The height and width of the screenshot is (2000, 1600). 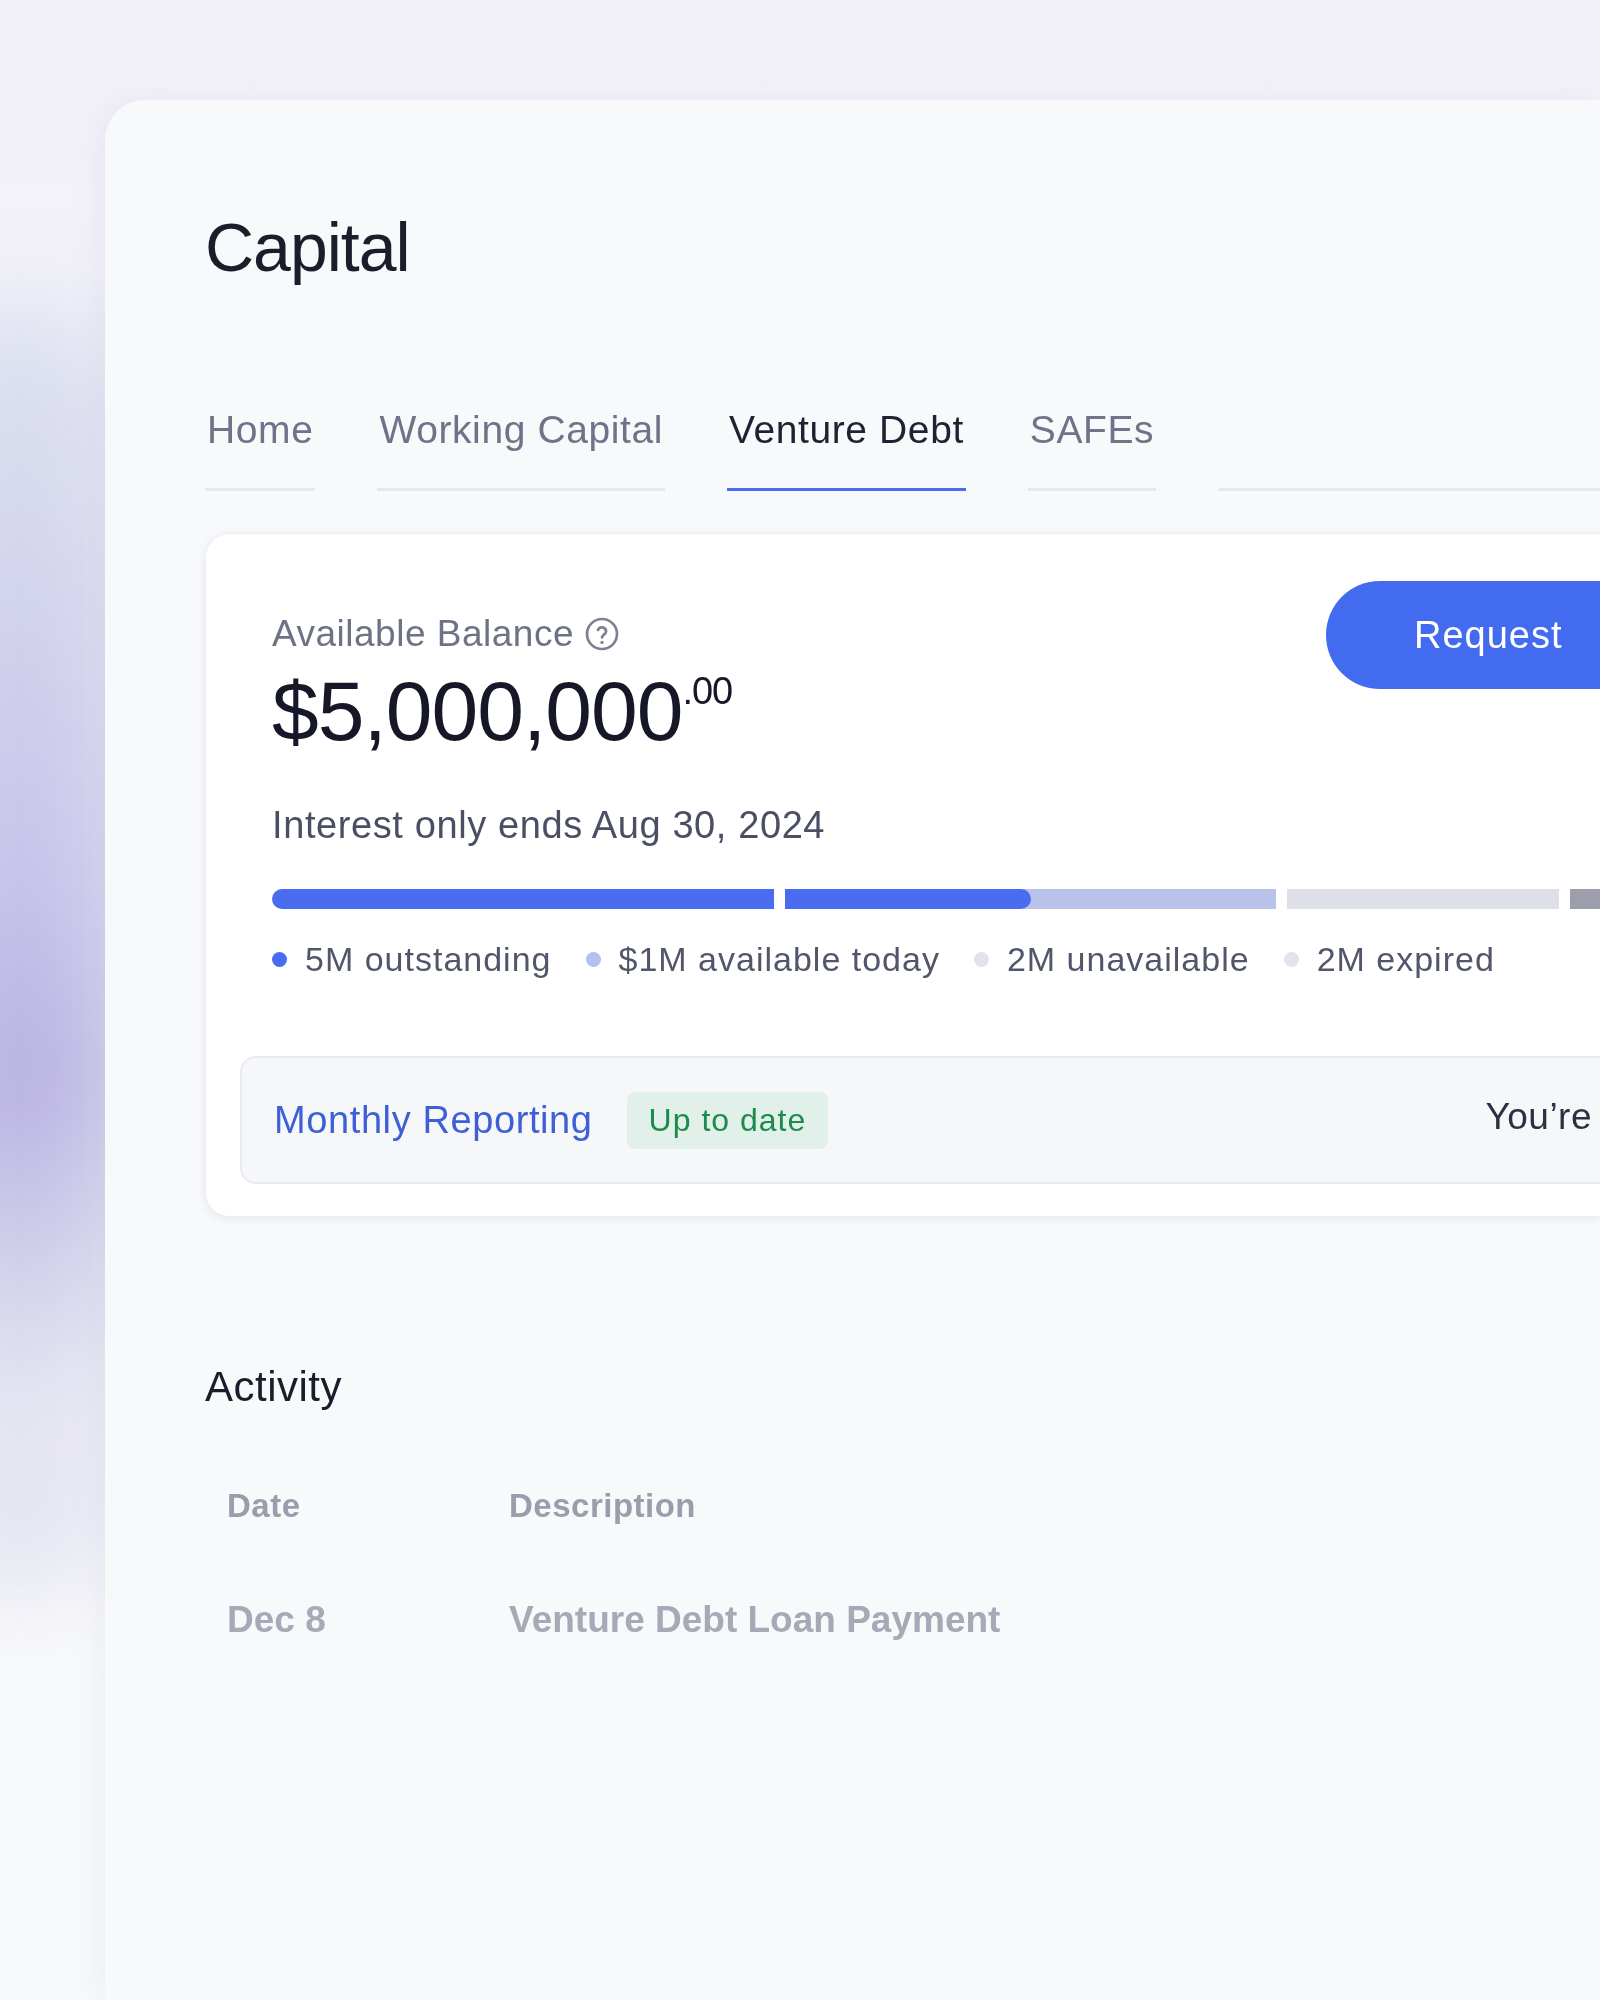 What do you see at coordinates (521, 449) in the screenshot?
I see `tab: Working Capital` at bounding box center [521, 449].